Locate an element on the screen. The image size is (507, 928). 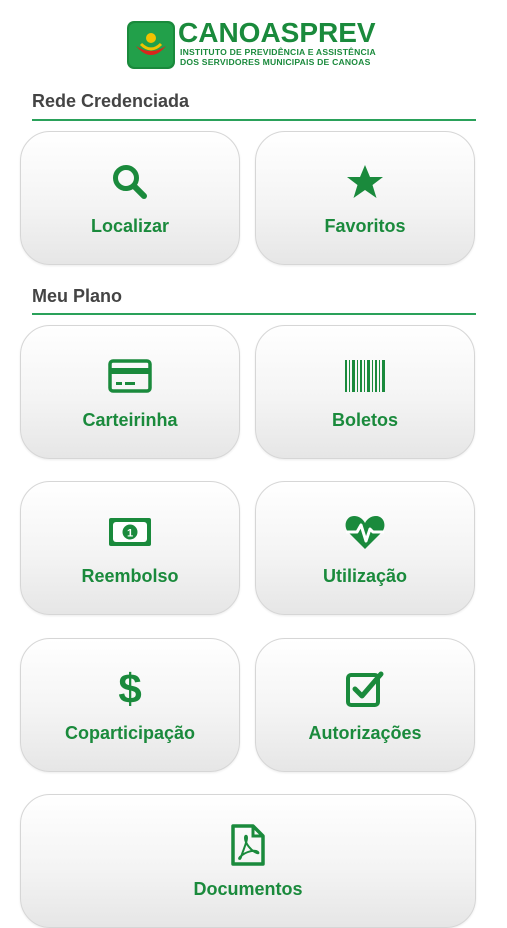
section-title-rede-credenciada: Rede Credenciada is located at coordinates (111, 101).